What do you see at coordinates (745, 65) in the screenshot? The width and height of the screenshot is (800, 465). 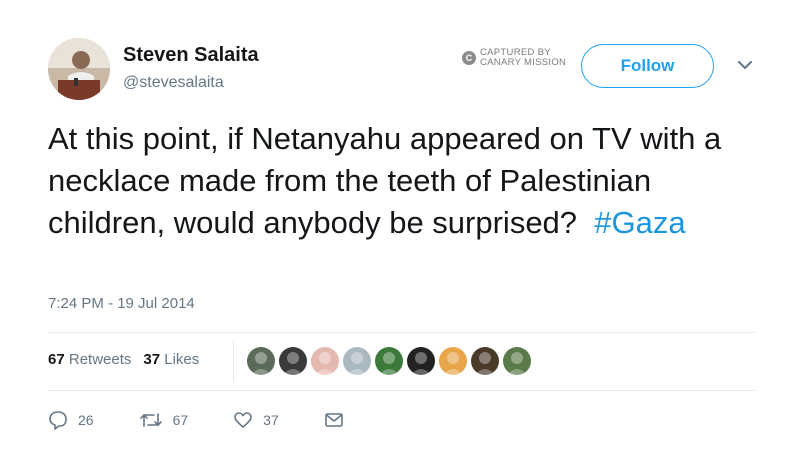 I see `chevron-down-icon` at bounding box center [745, 65].